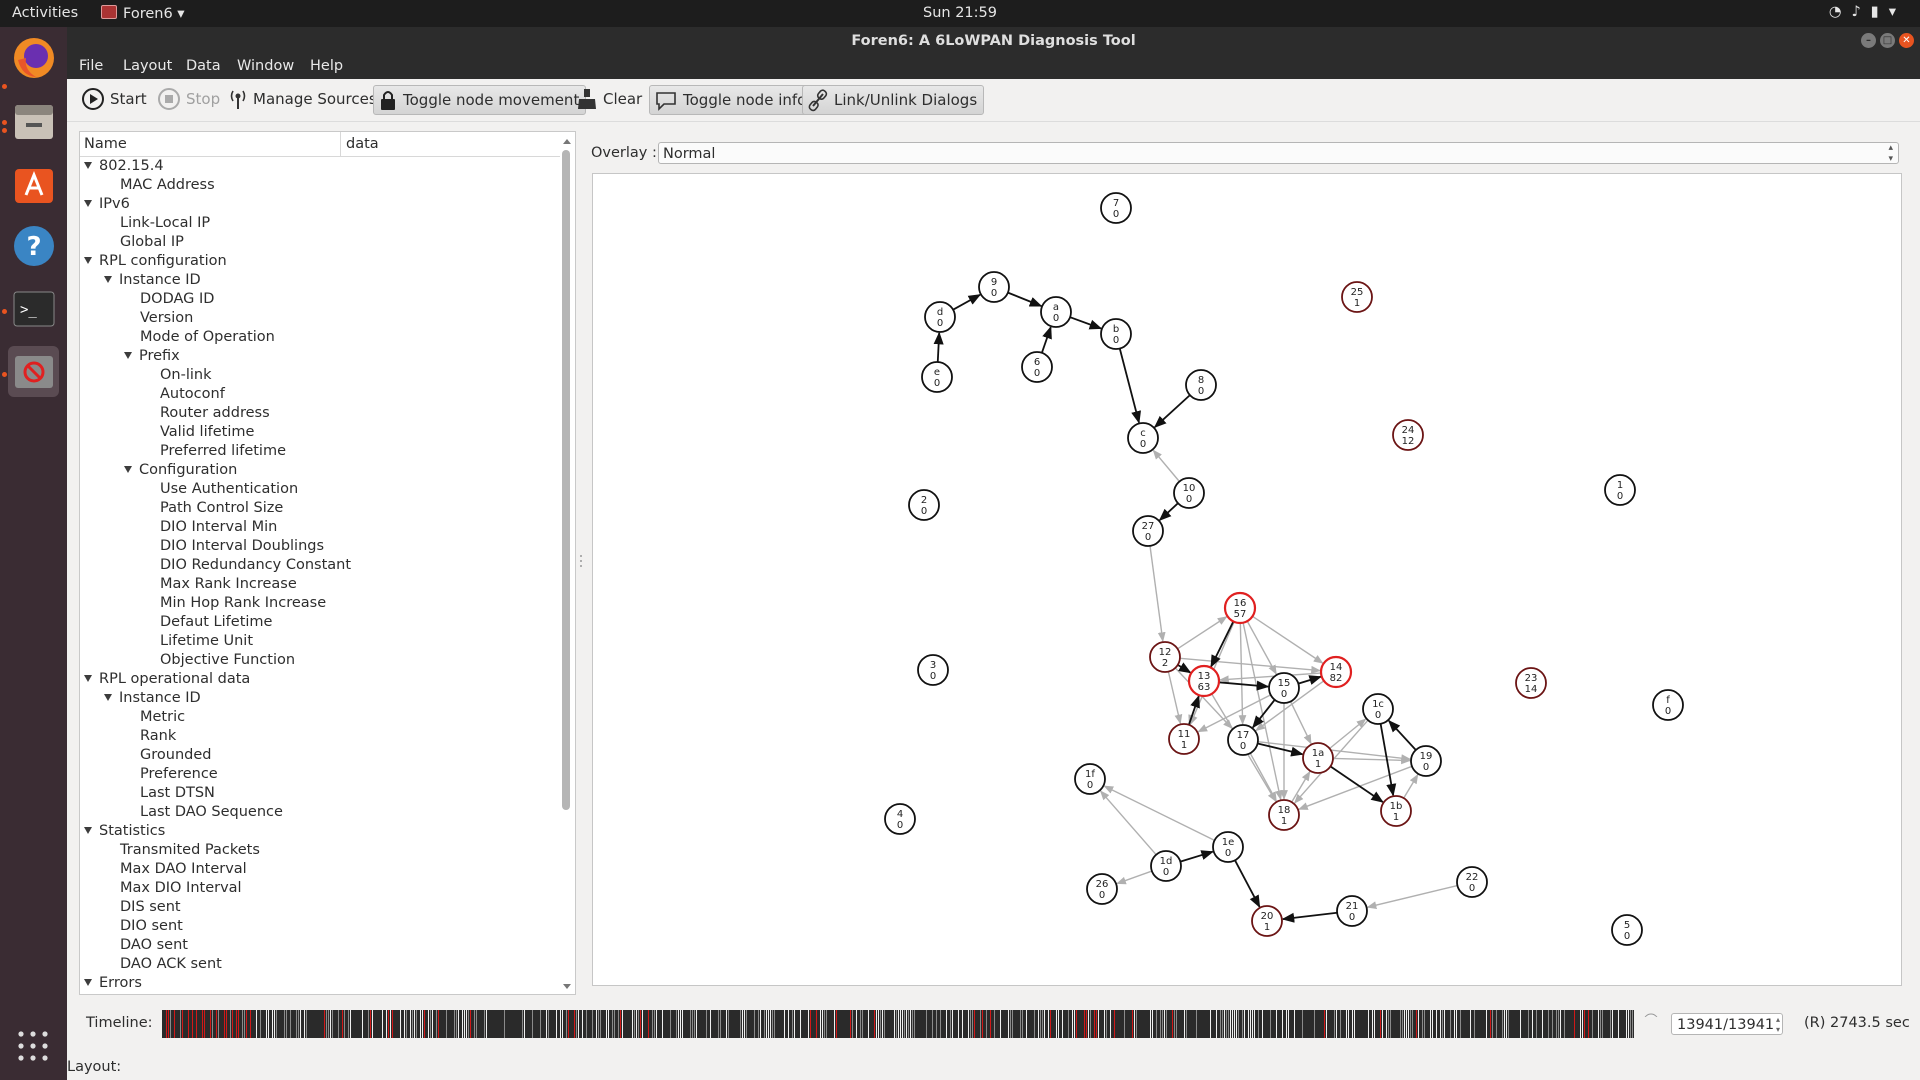 This screenshot has height=1080, width=1920. What do you see at coordinates (142, 907) in the screenshot?
I see `tree-row: DIS sent` at bounding box center [142, 907].